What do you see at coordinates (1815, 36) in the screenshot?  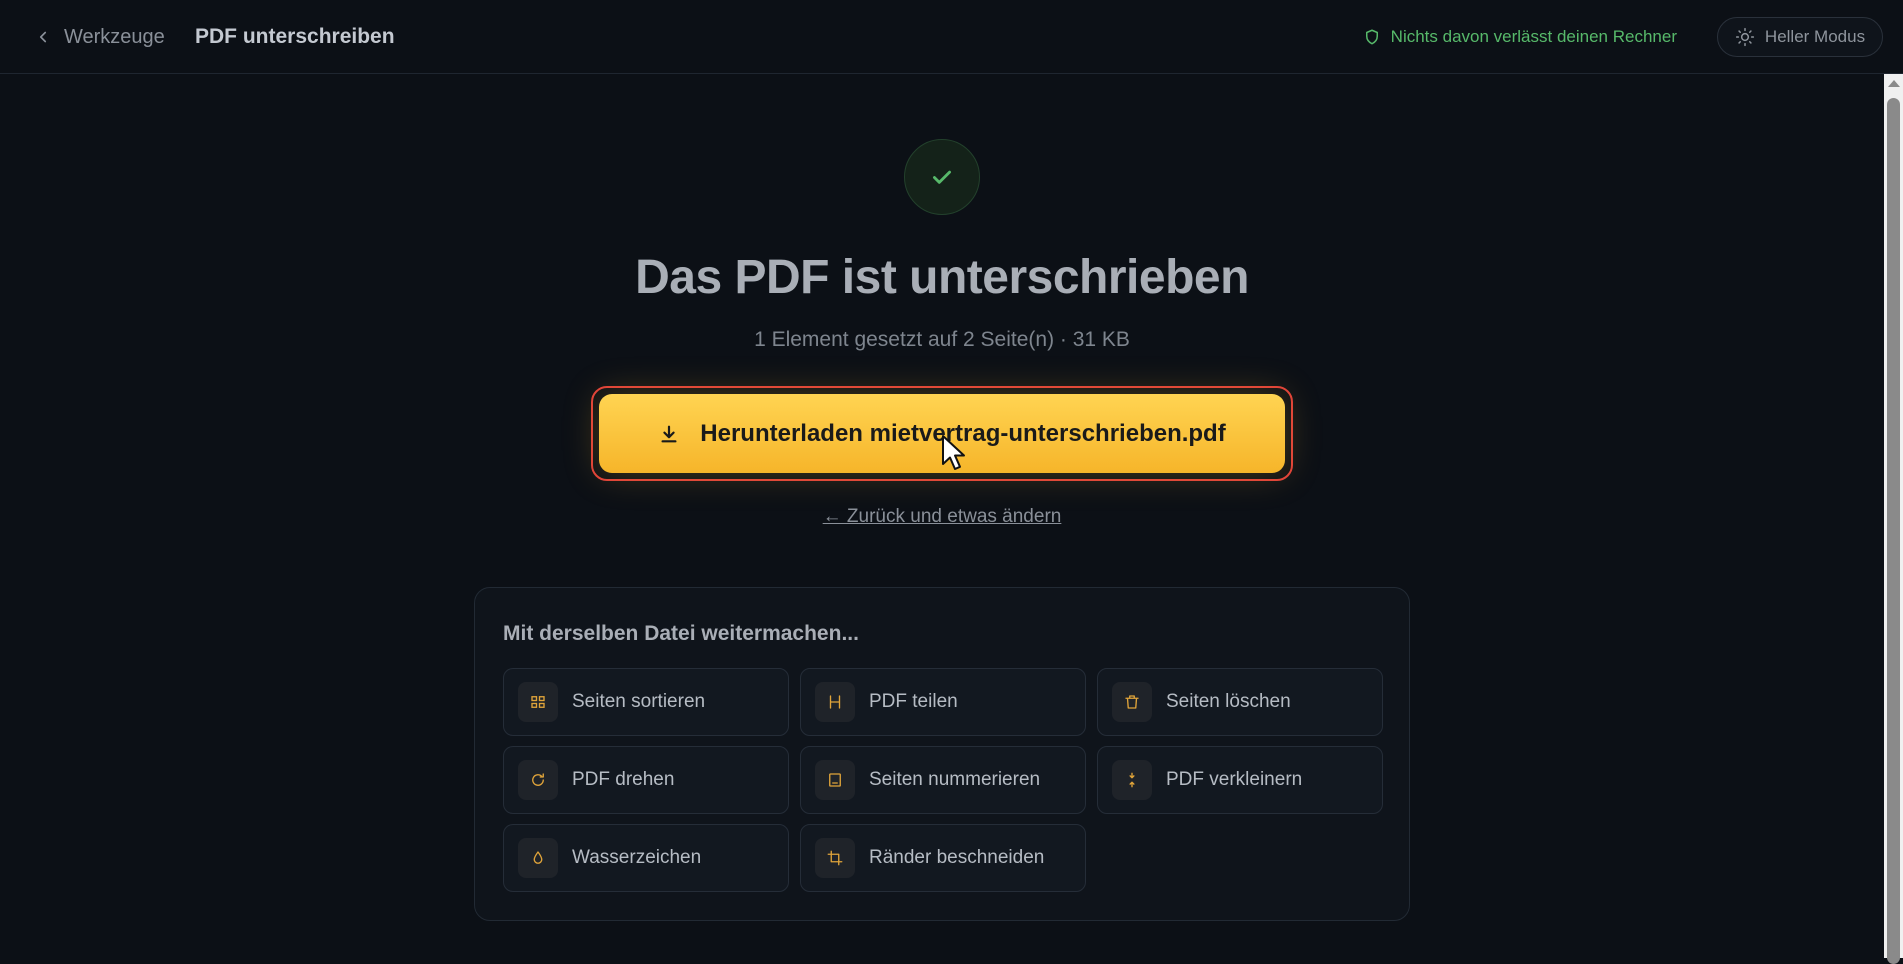 I see `light-mode-label: Heller Modus` at bounding box center [1815, 36].